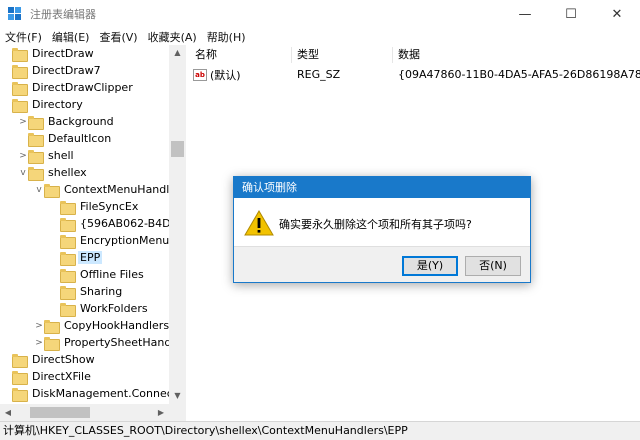 The image size is (640, 440). Describe the element at coordinates (80, 138) in the screenshot. I see `tree-item-label: DefaultIcon` at that location.